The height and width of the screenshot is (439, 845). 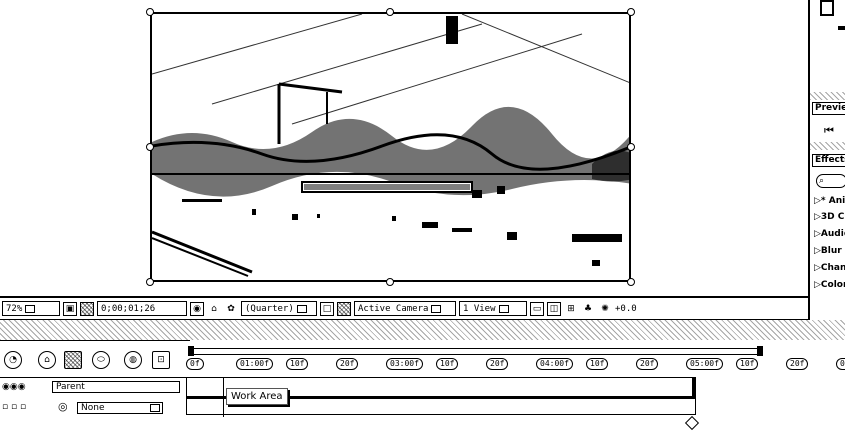 I want to click on time-navigator-start-handle, so click(x=191, y=351).